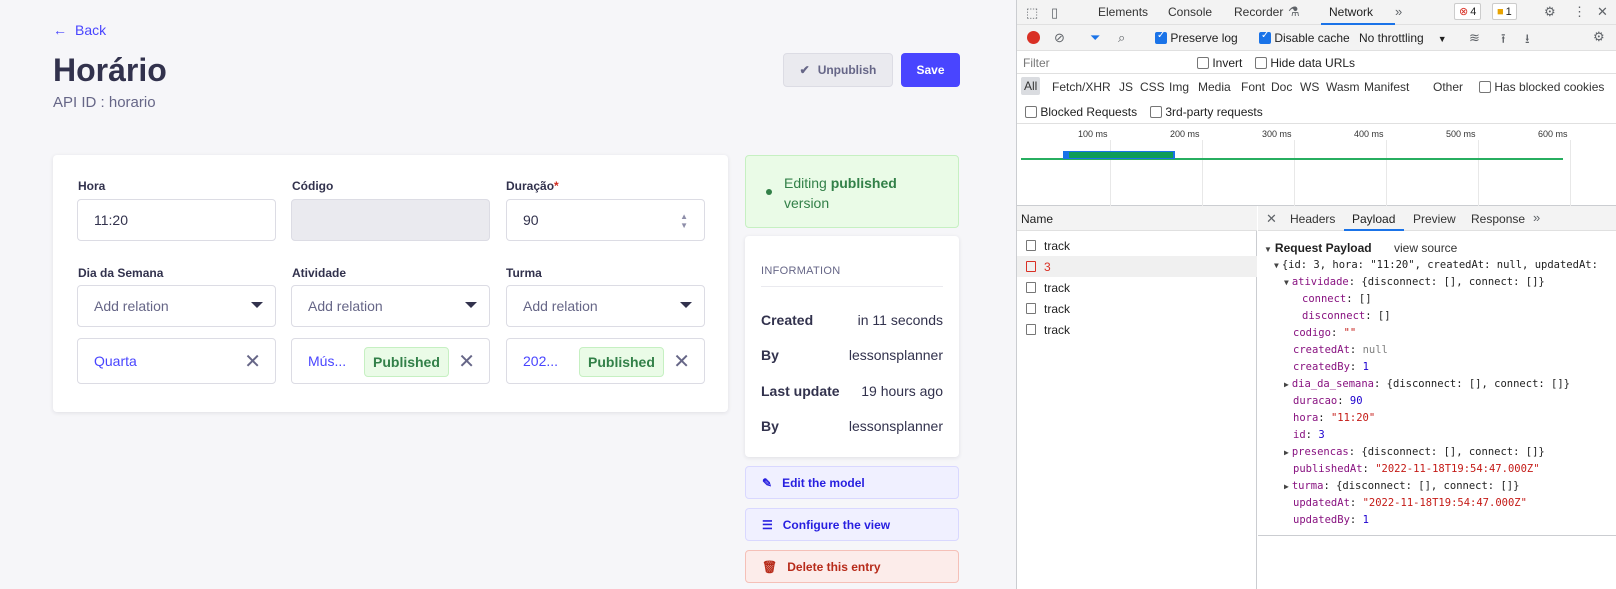 The image size is (1616, 589). I want to click on detail-tabbar: ✕ Headers Payload Preview Response », so click(1437, 218).